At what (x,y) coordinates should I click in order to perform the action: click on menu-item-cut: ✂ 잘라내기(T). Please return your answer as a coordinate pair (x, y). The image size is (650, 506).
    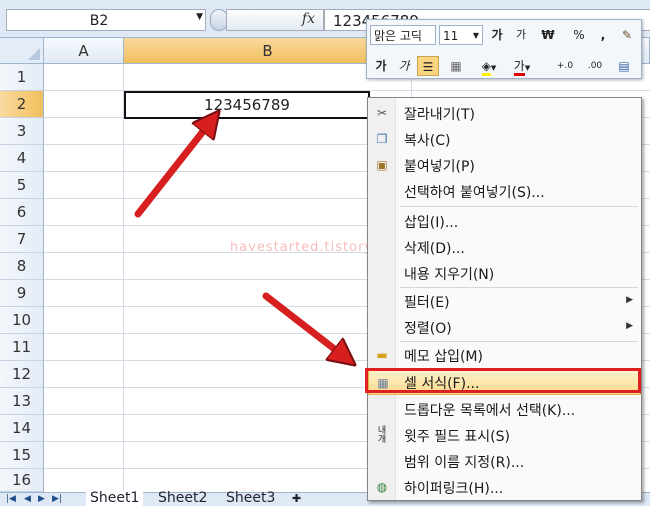
    Looking at the image, I should click on (504, 113).